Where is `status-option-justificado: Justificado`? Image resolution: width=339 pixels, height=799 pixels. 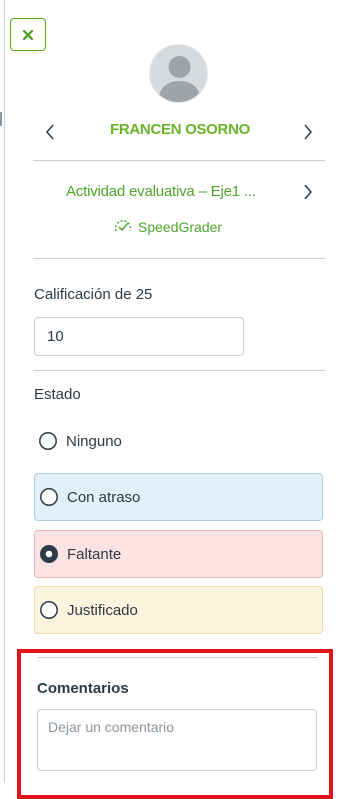 status-option-justificado: Justificado is located at coordinates (178, 610).